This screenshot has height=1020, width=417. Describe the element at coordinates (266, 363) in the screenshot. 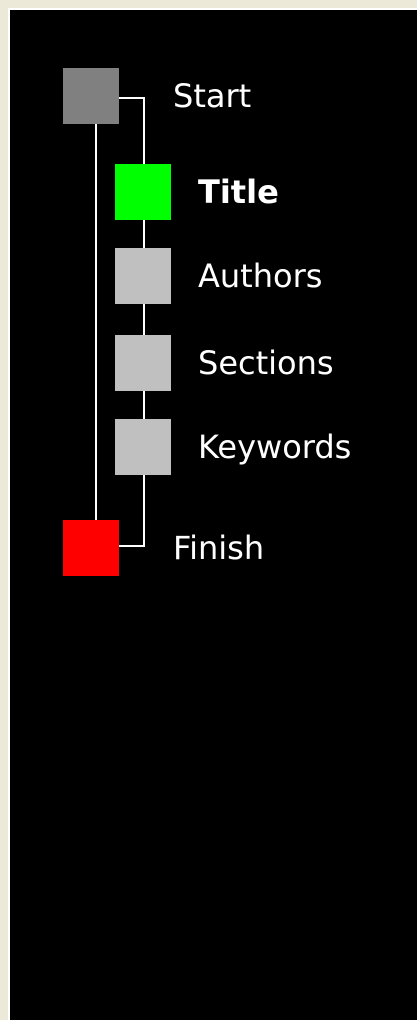

I see `step-label: Sections` at that location.